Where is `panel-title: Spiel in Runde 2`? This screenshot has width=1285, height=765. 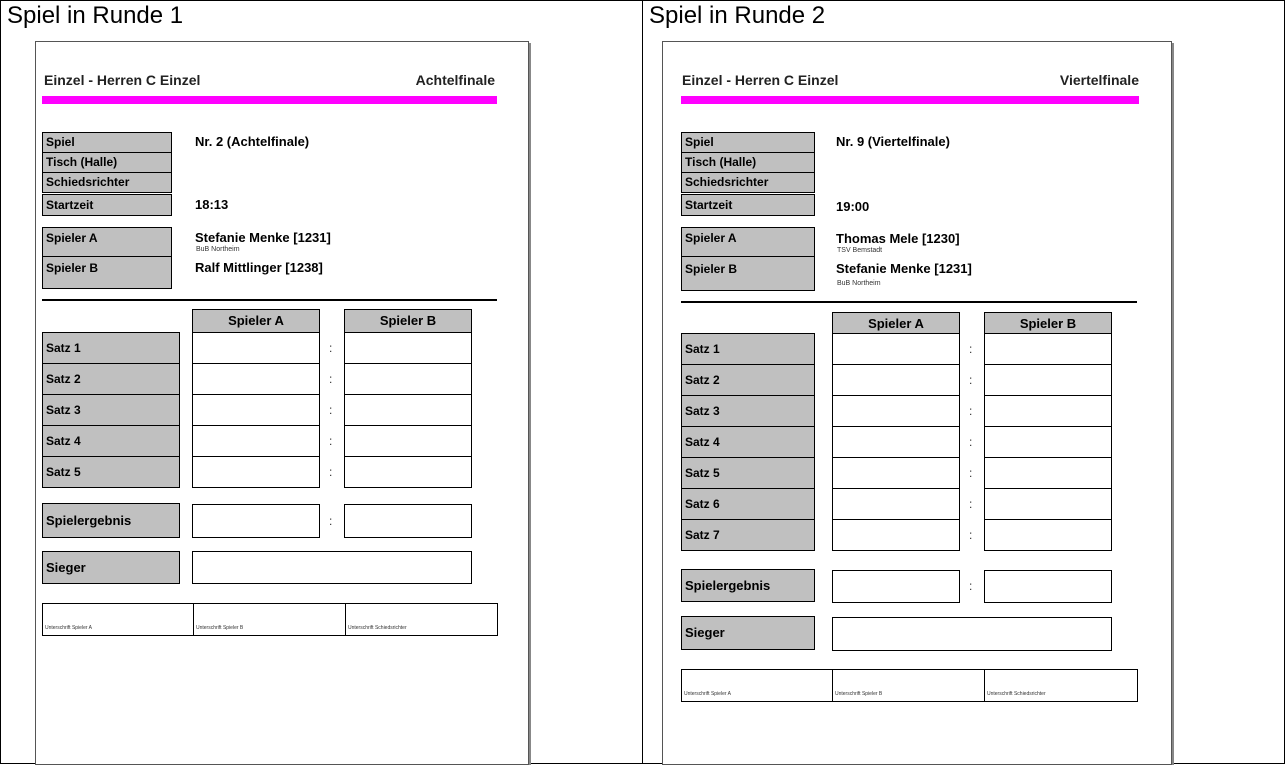
panel-title: Spiel in Runde 2 is located at coordinates (737, 15).